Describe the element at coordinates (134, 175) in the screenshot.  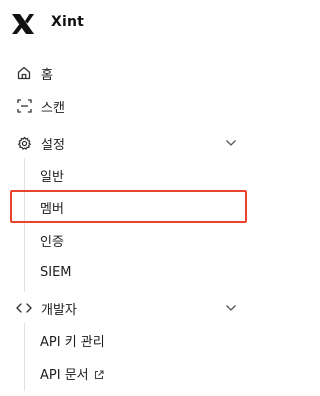
I see `submenu-item-general: 일반` at that location.